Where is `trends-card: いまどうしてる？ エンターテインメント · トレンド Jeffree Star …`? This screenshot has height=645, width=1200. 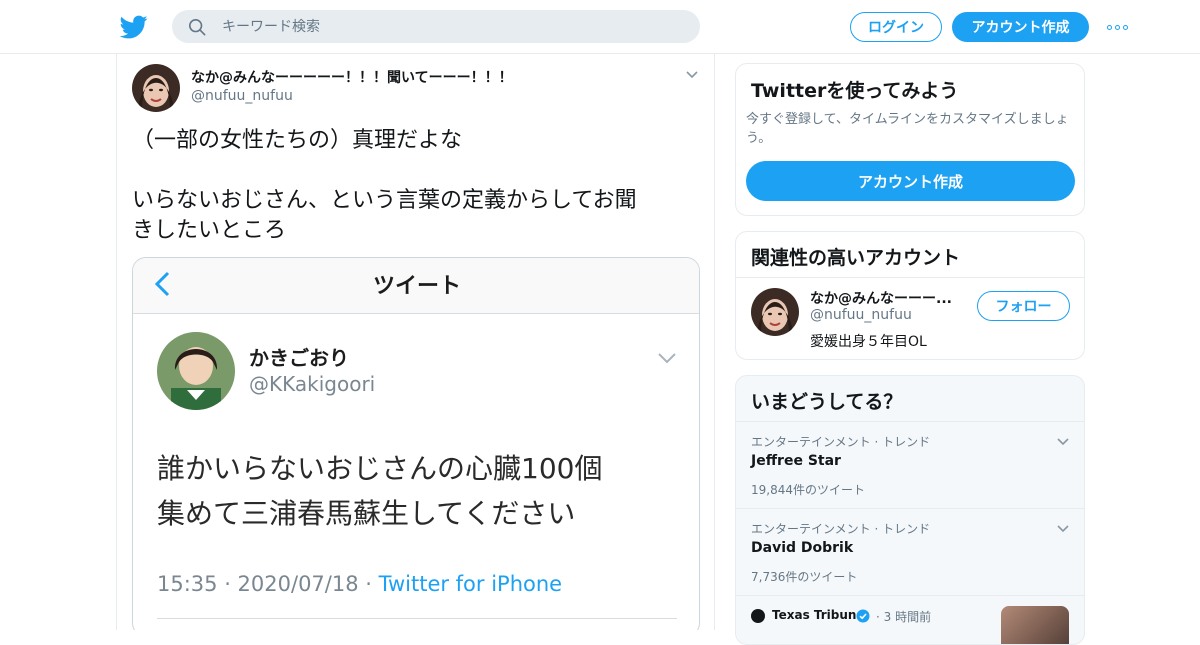 trends-card: いまどうしてる？ エンターテインメント · トレンド Jeffree Star … is located at coordinates (910, 510).